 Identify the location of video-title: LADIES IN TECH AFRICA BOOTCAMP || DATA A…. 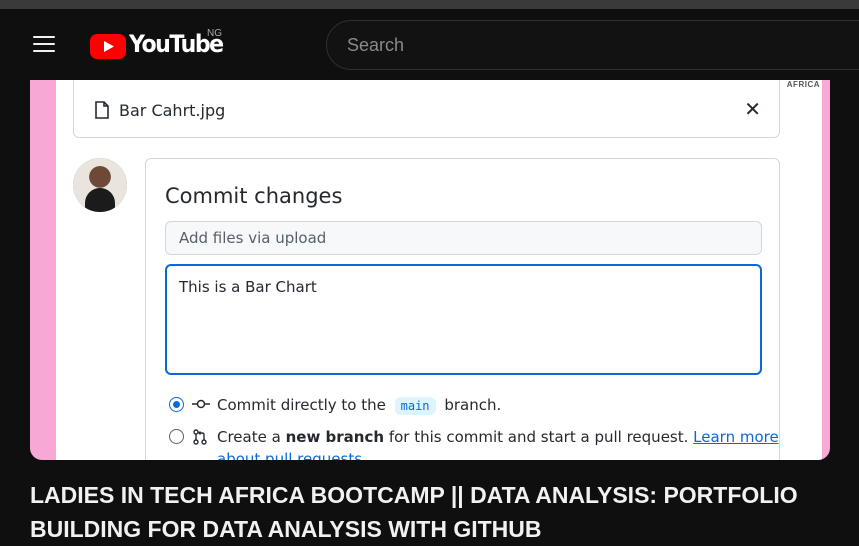
(414, 512).